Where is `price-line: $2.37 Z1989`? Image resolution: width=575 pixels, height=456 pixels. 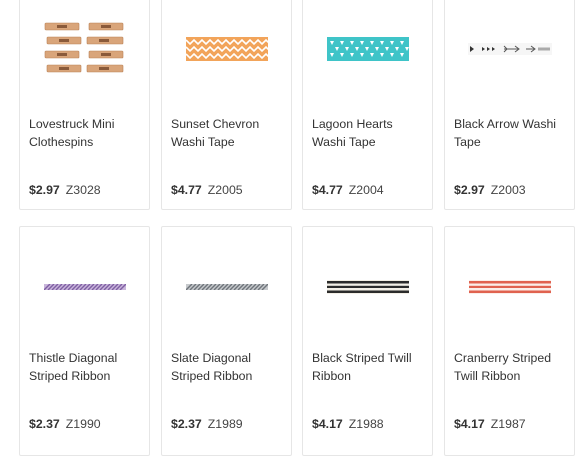
price-line: $2.37 Z1989 is located at coordinates (207, 424).